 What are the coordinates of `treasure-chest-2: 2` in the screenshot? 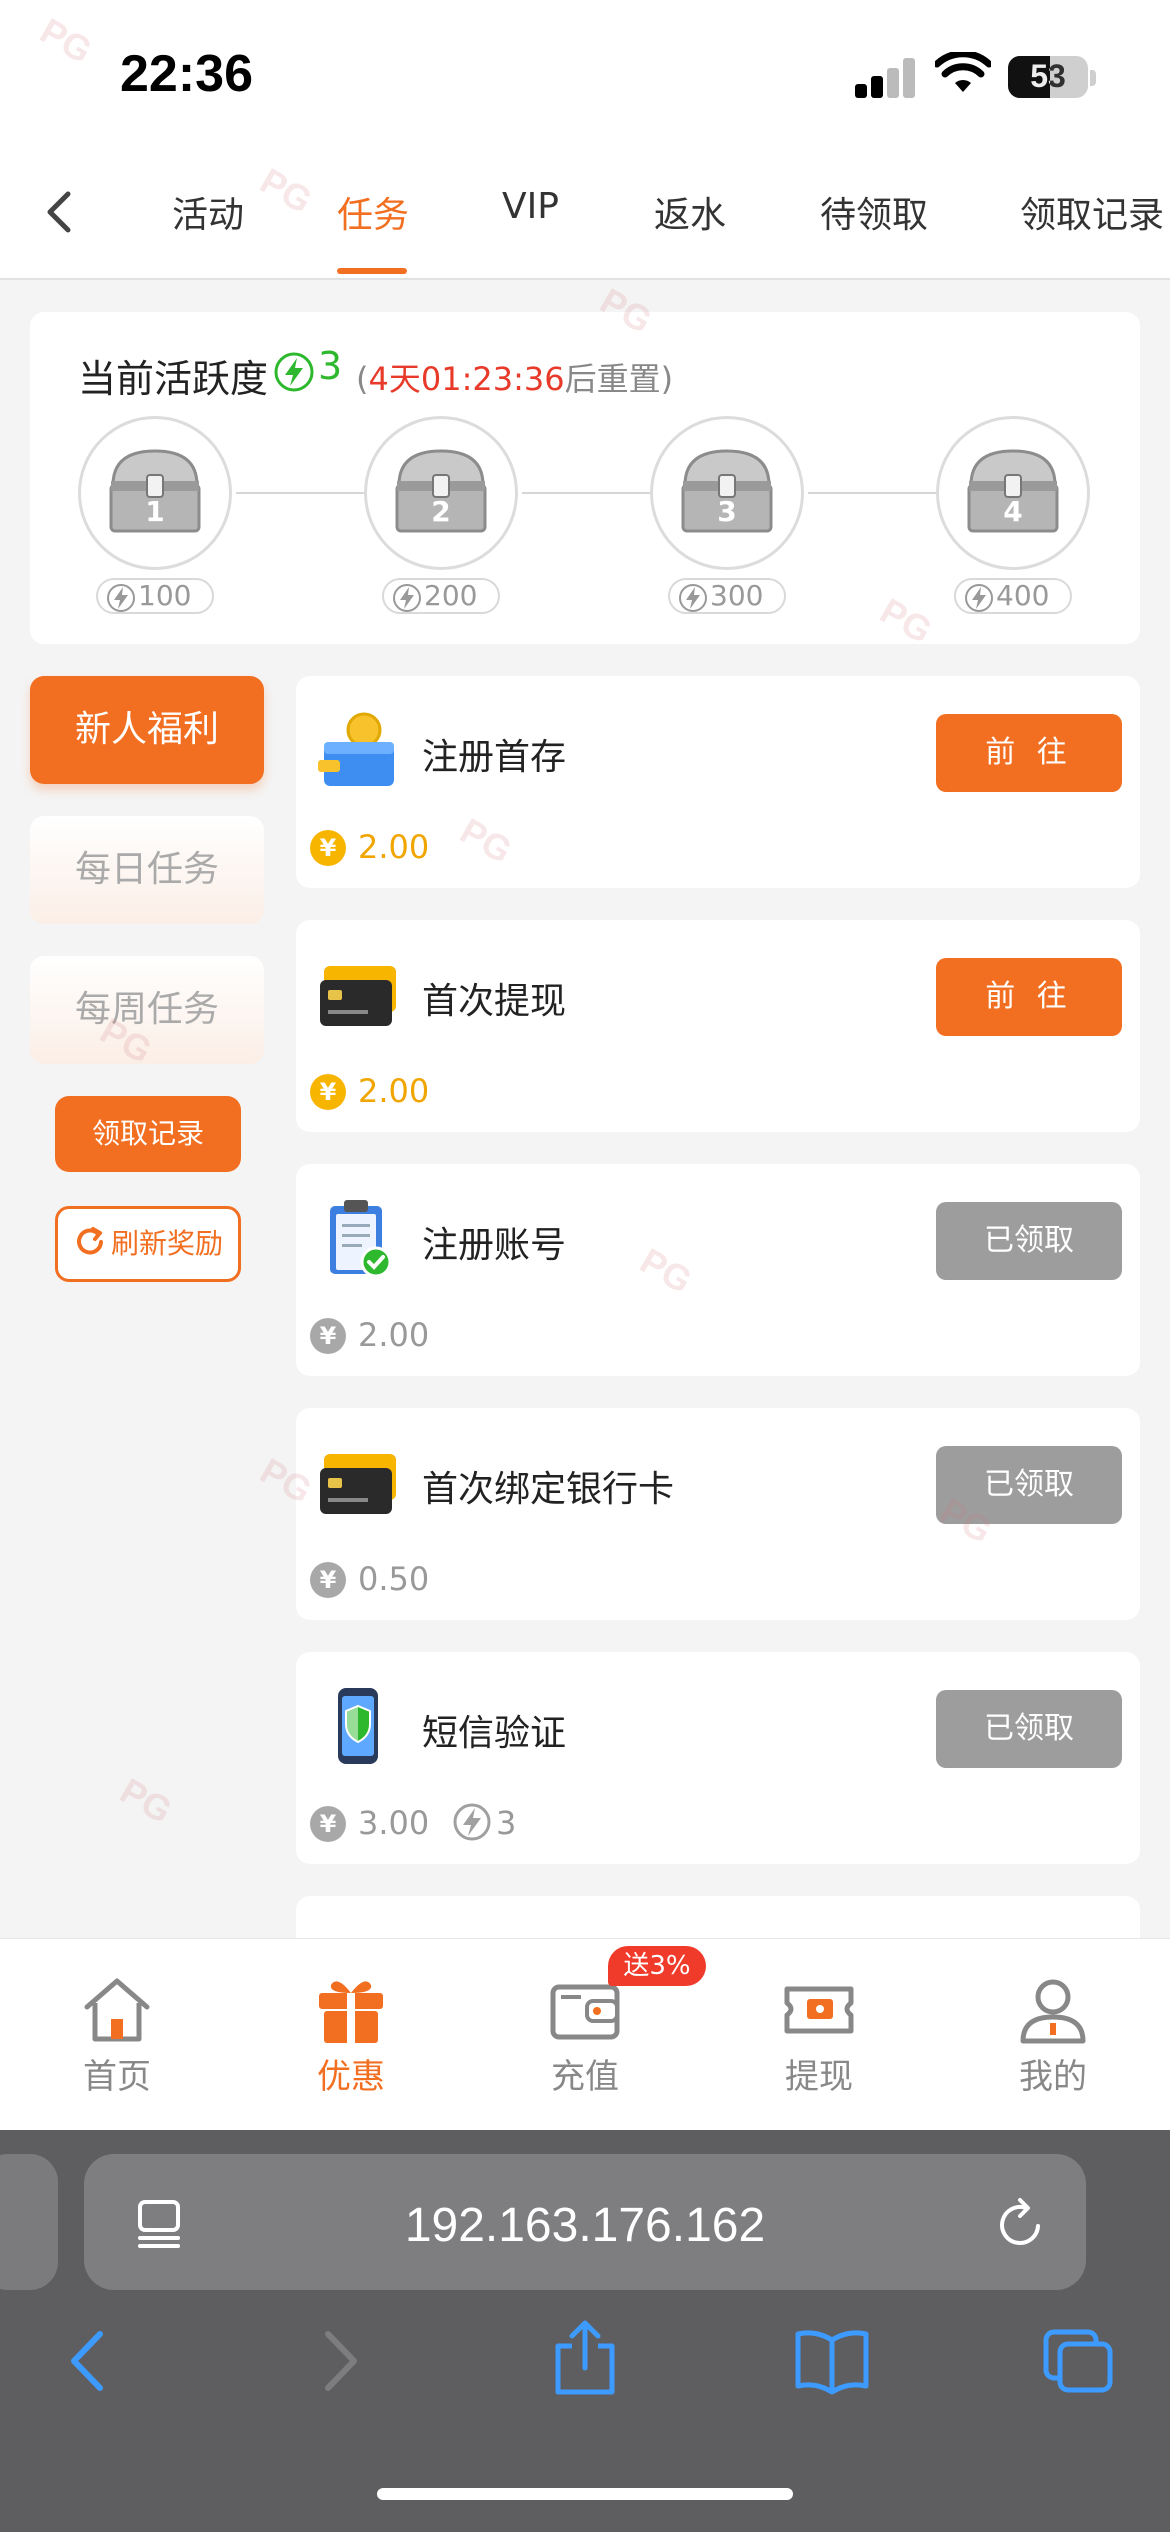 It's located at (441, 493).